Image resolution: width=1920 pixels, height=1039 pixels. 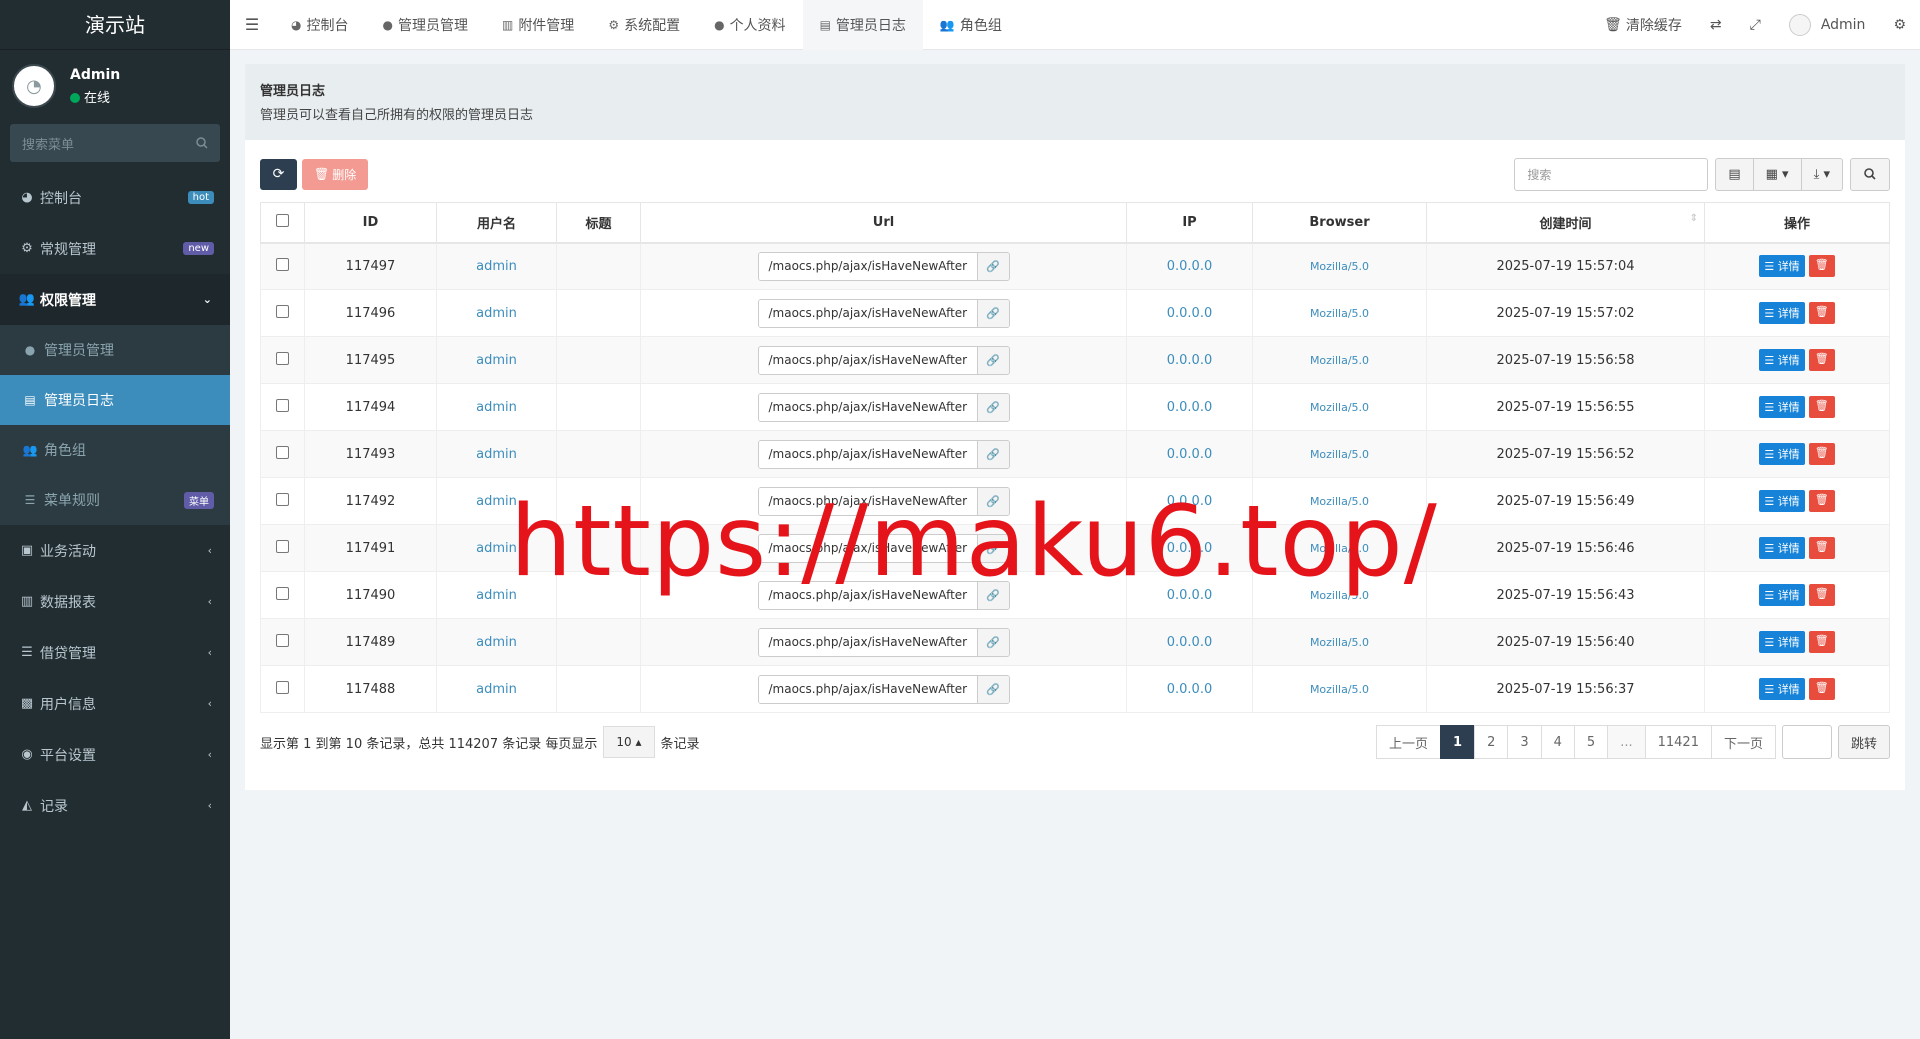 What do you see at coordinates (115, 350) in the screenshot?
I see `sidebar-item-admin: ● 管理员管理` at bounding box center [115, 350].